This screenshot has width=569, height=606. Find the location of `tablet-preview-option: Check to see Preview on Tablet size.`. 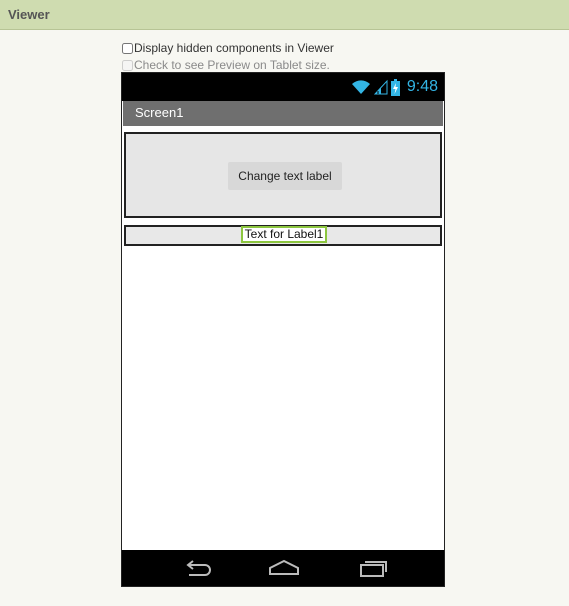

tablet-preview-option: Check to see Preview on Tablet size. is located at coordinates (226, 65).